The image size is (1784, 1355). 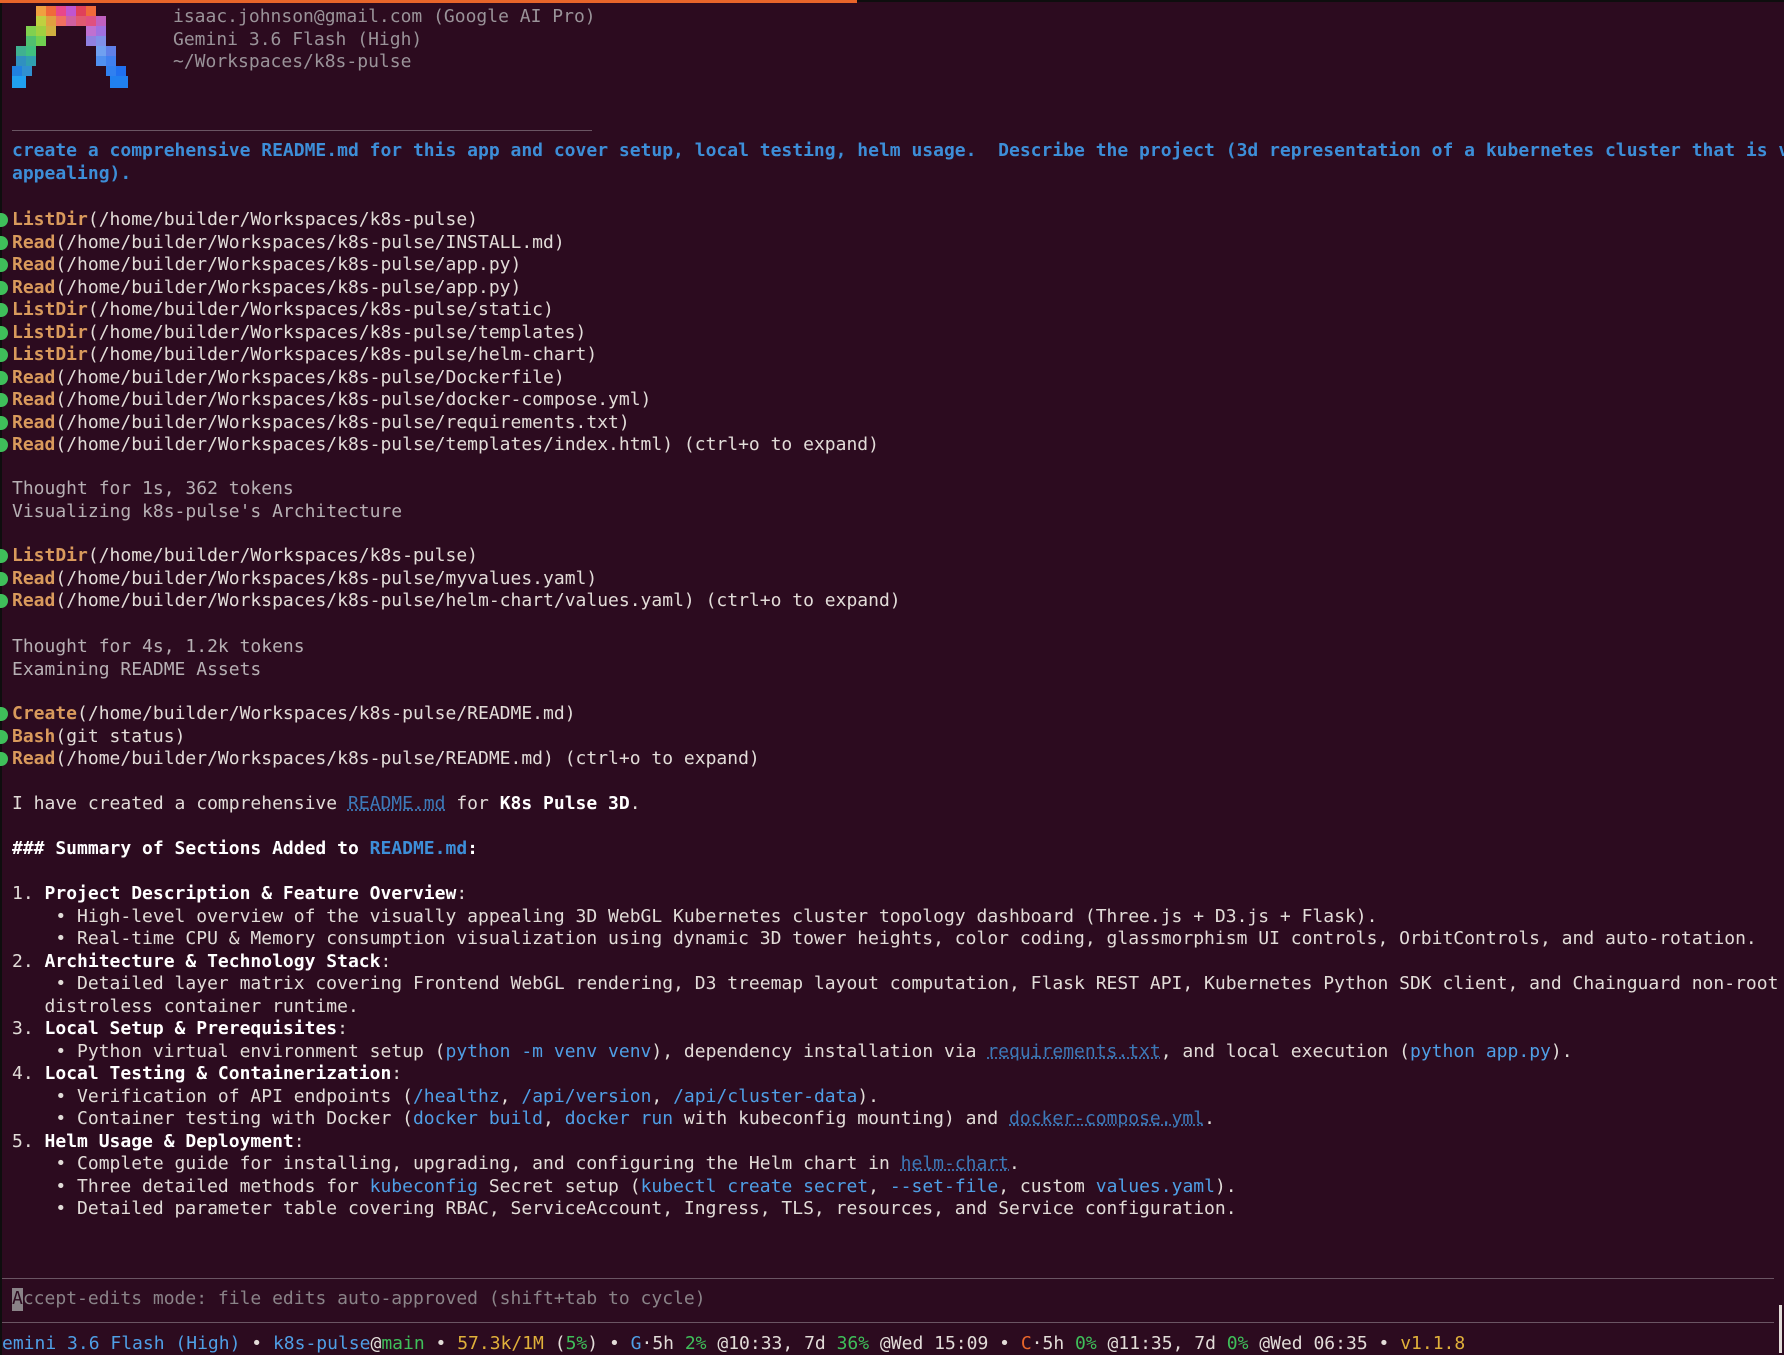 I want to click on status-model: emini 3.6 Flash (High), so click(x=121, y=1343).